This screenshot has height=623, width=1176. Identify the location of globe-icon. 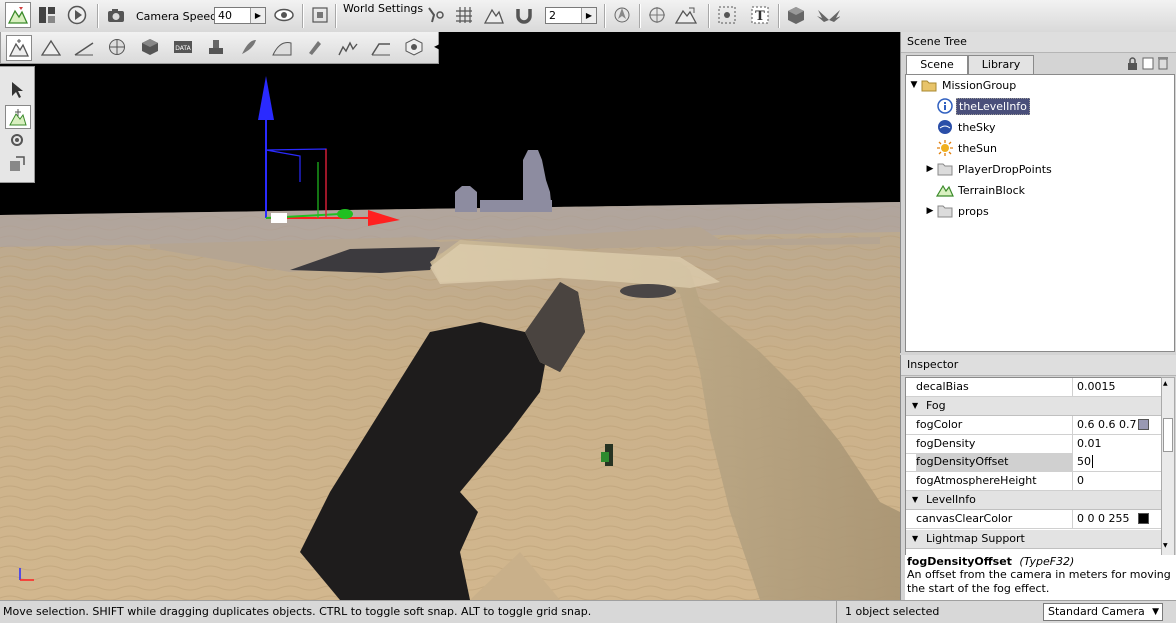
(117, 47).